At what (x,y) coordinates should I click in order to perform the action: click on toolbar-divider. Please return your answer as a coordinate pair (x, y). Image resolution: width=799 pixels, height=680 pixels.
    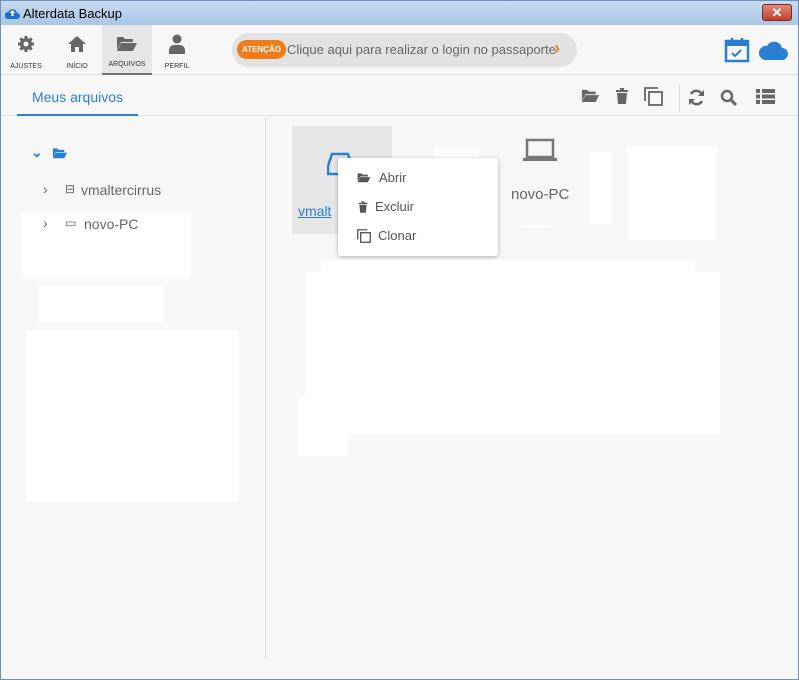
    Looking at the image, I should click on (679, 98).